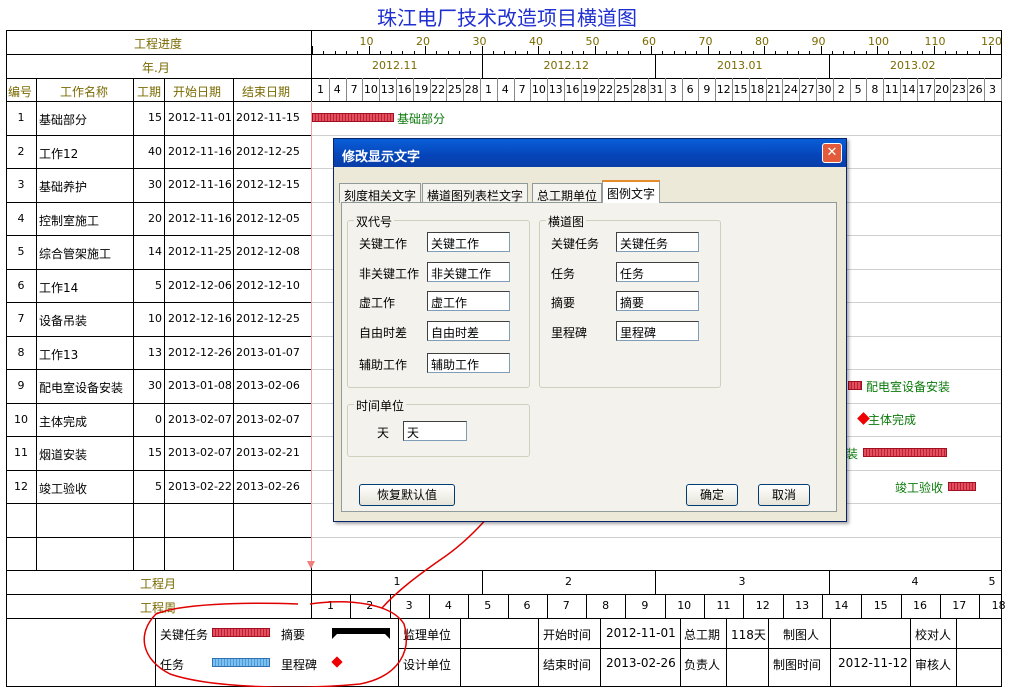 This screenshot has height=687, width=1014. I want to click on bar-input: 摘要, so click(657, 301).